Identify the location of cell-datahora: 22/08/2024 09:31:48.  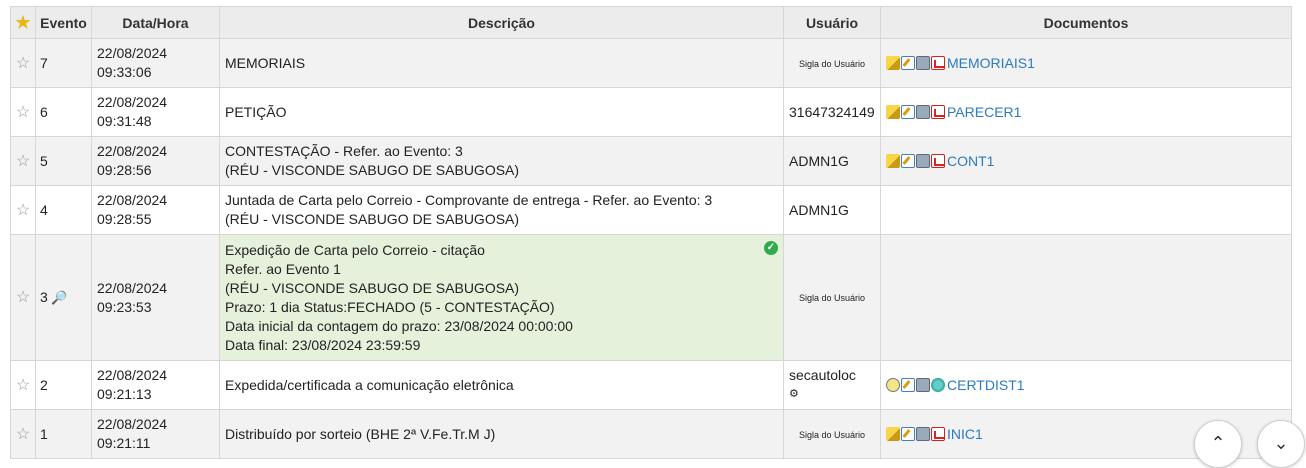
(155, 112).